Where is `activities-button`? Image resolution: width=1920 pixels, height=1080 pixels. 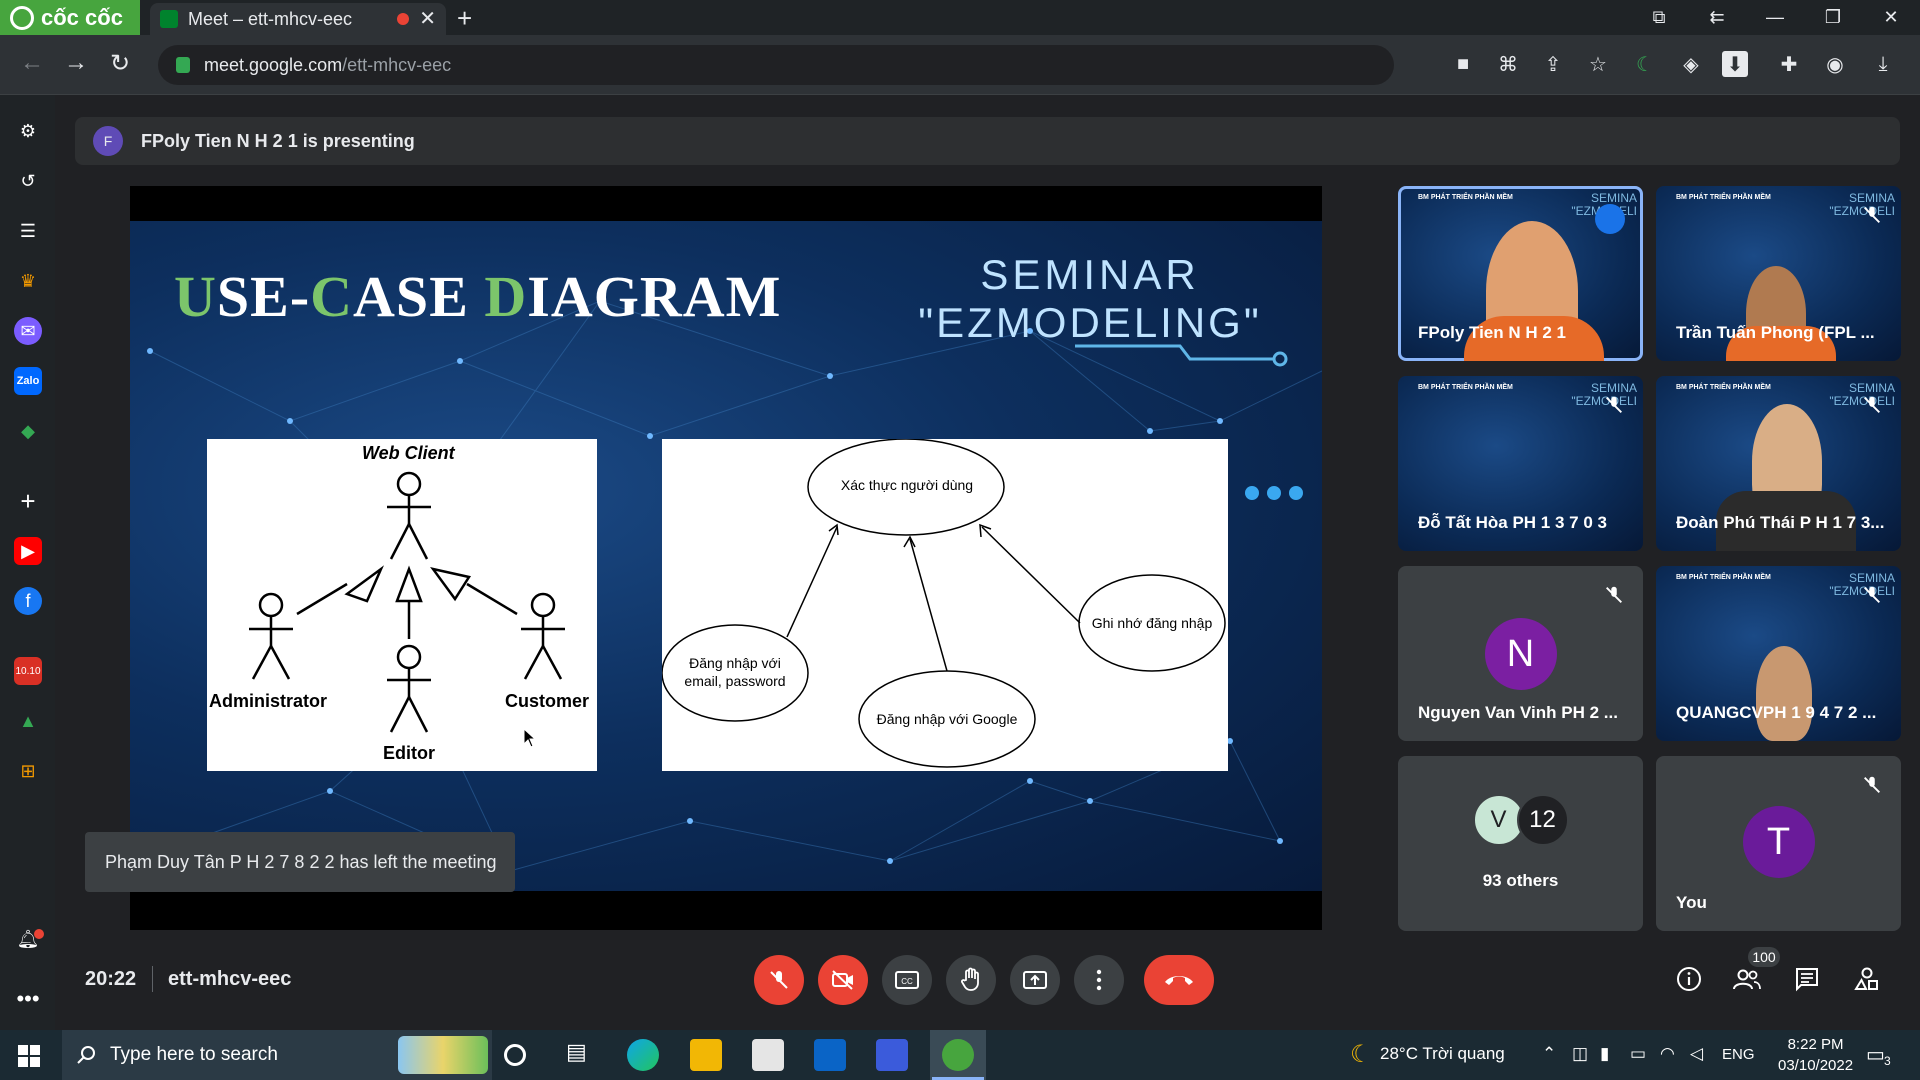
activities-button is located at coordinates (1867, 979).